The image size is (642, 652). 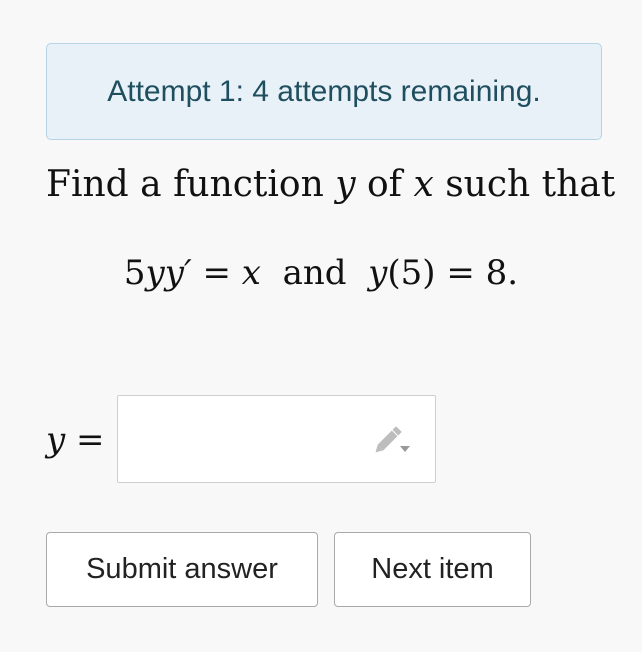 What do you see at coordinates (423, 184) in the screenshot?
I see `question-var-x: x` at bounding box center [423, 184].